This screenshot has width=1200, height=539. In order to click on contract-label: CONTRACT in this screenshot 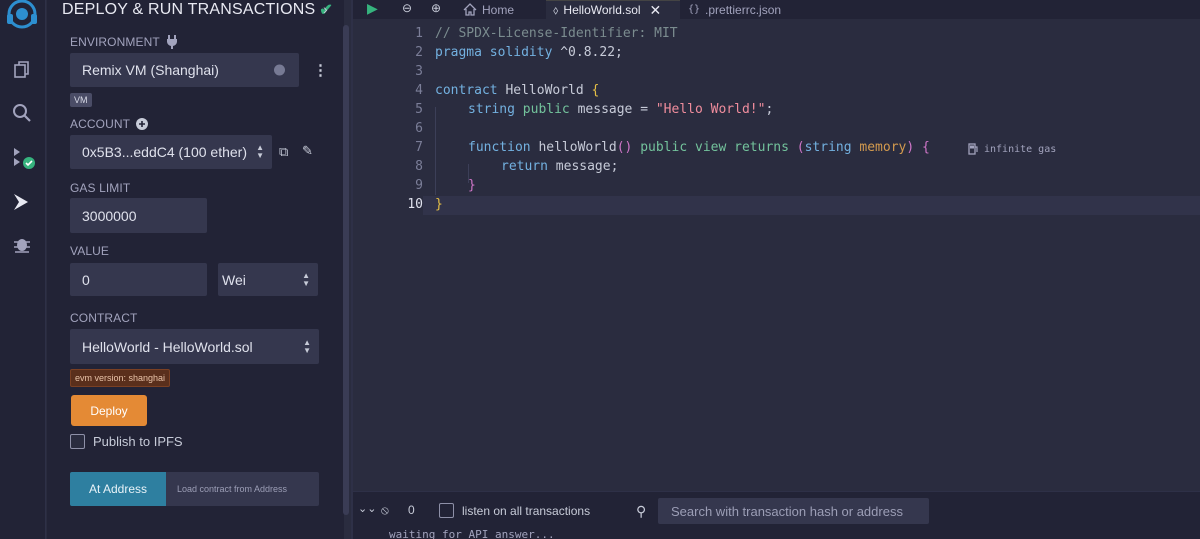, I will do `click(103, 318)`.